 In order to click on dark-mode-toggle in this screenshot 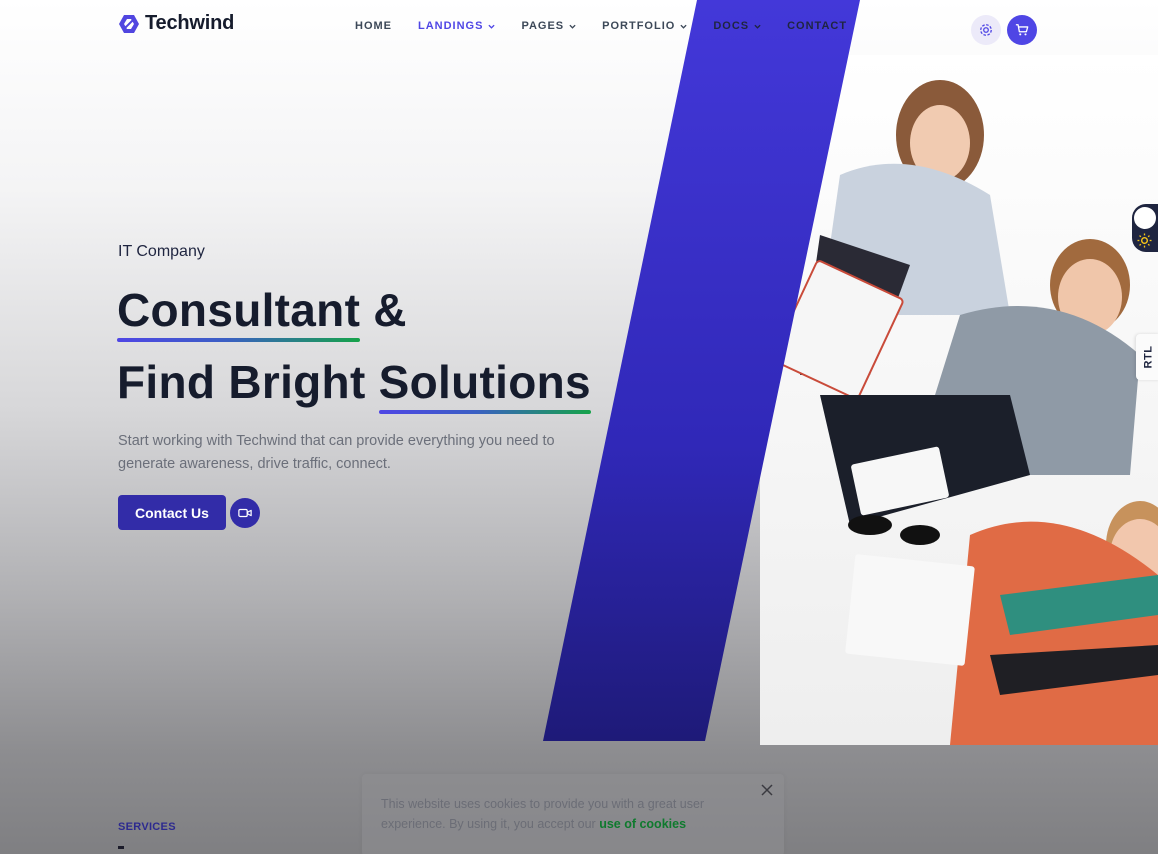, I will do `click(1145, 228)`.